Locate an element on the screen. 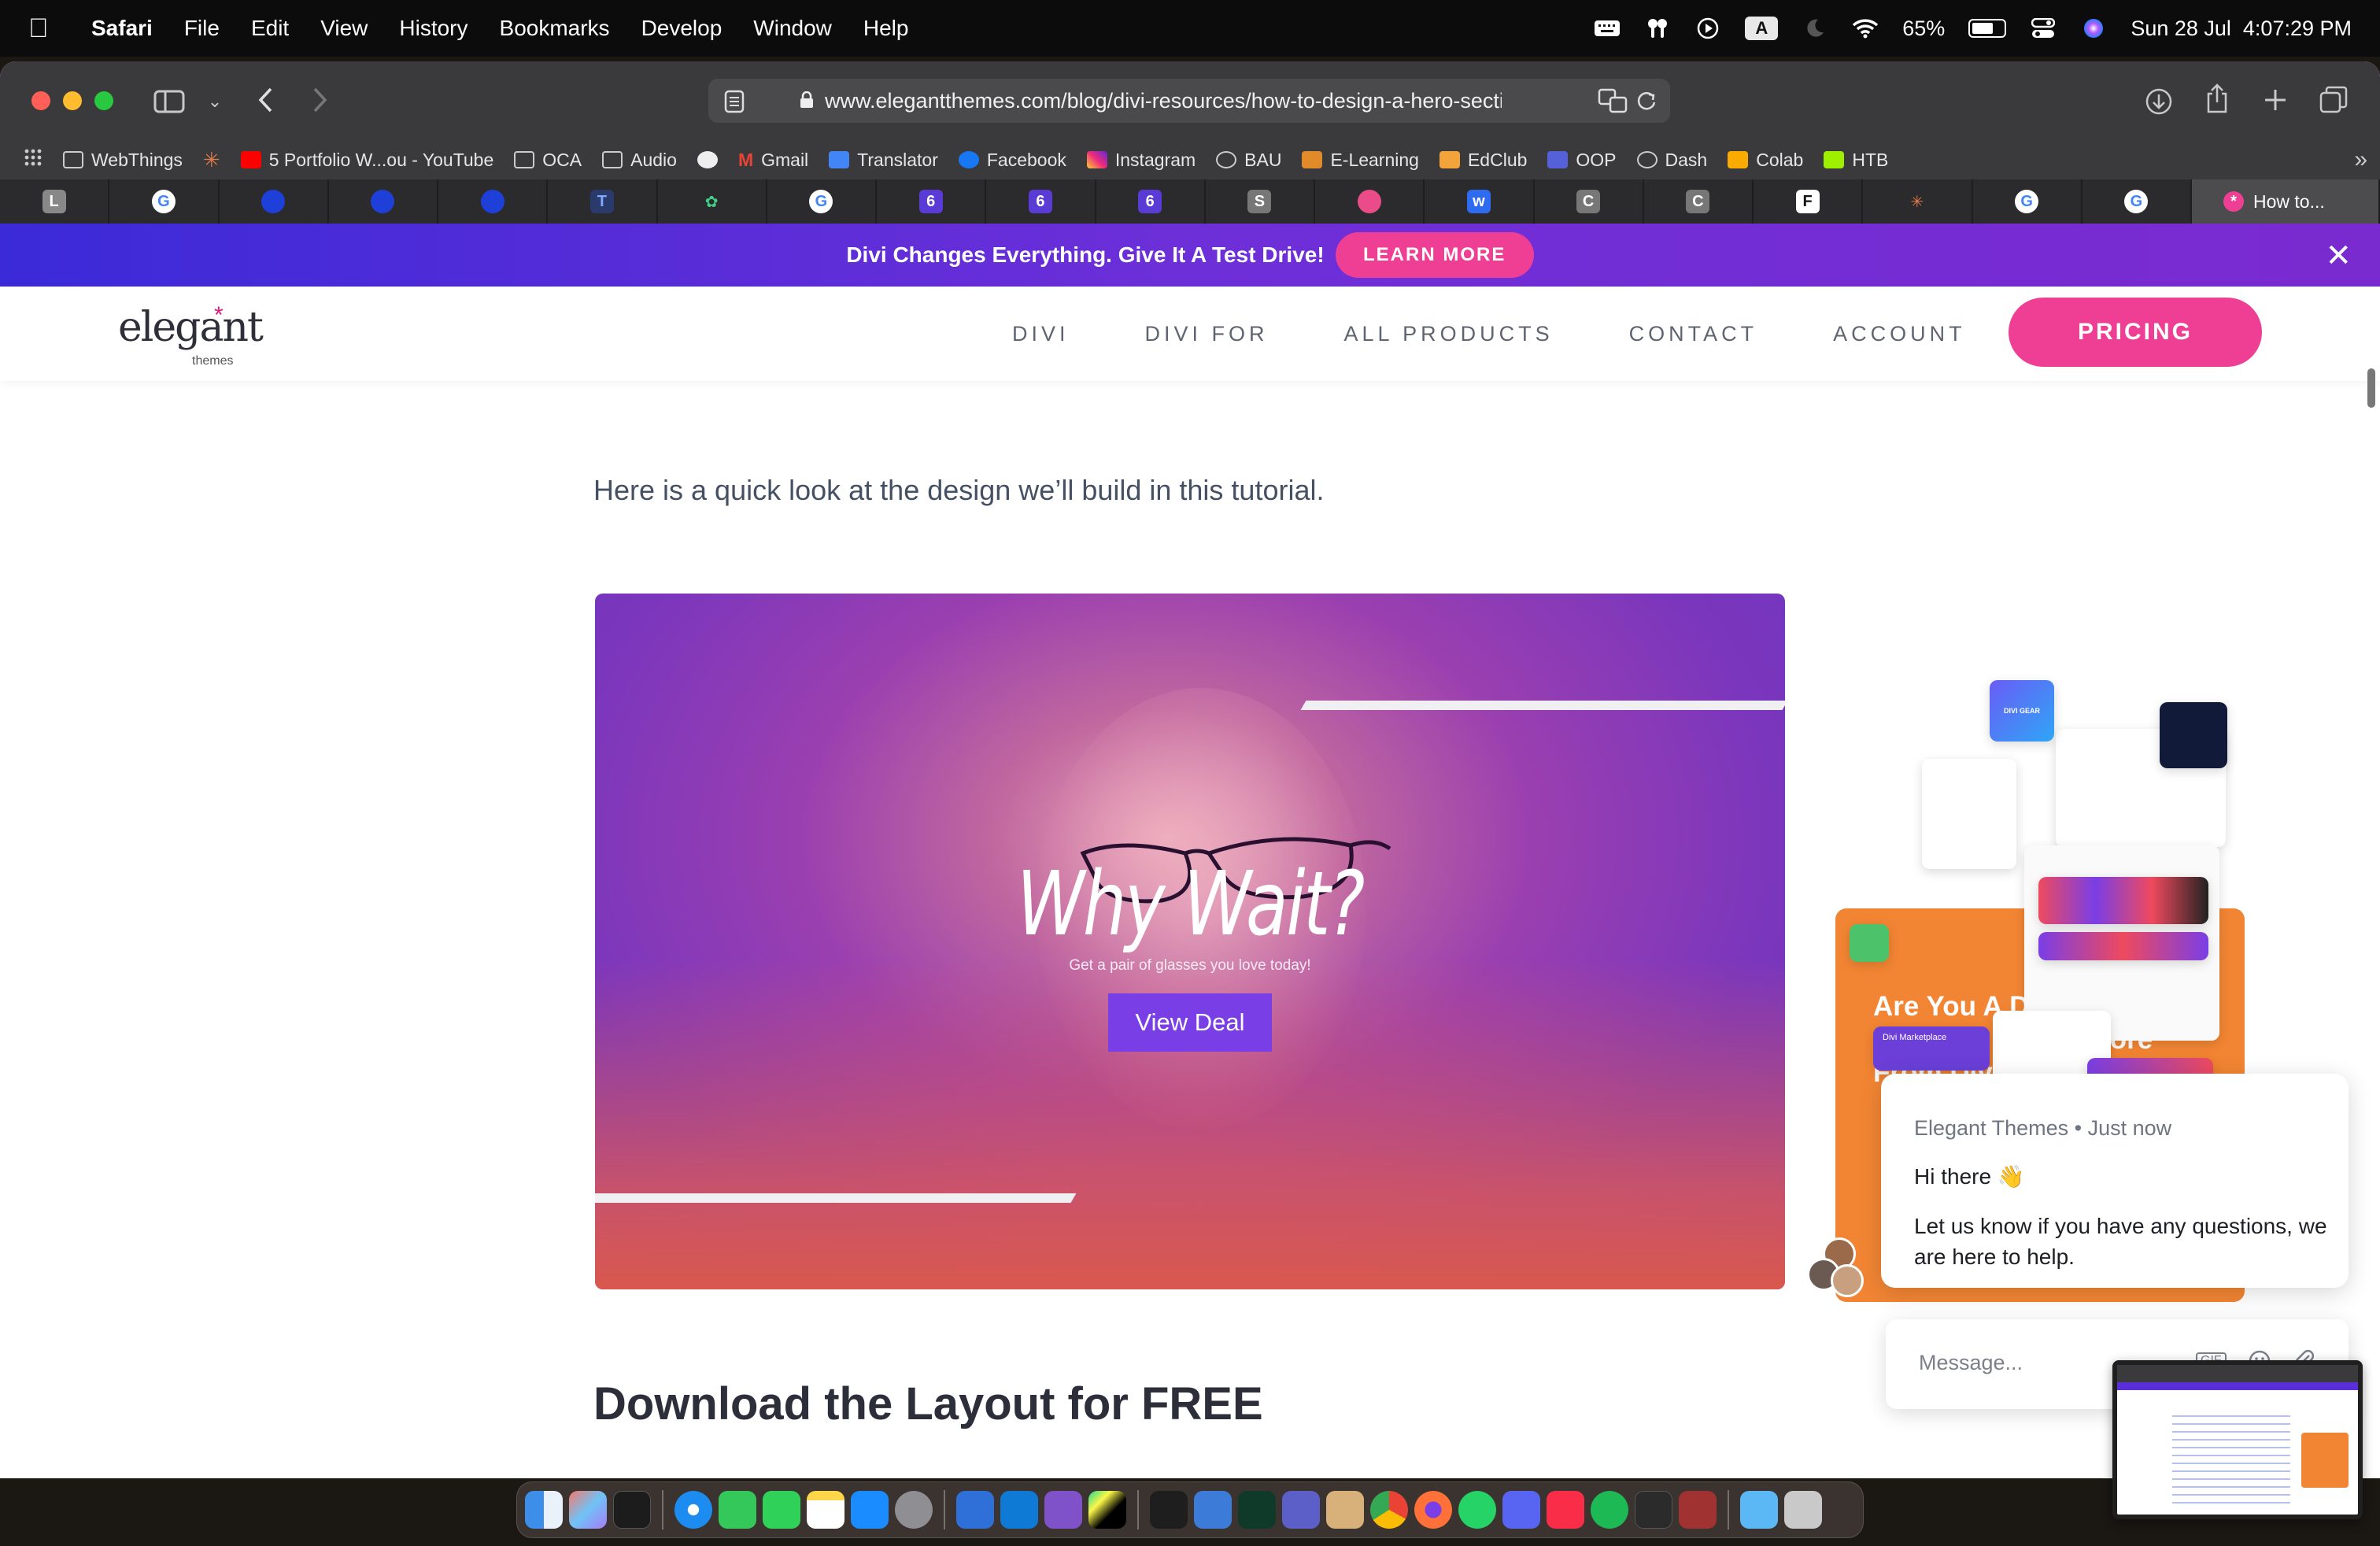  facetime-icon is located at coordinates (737, 1510).